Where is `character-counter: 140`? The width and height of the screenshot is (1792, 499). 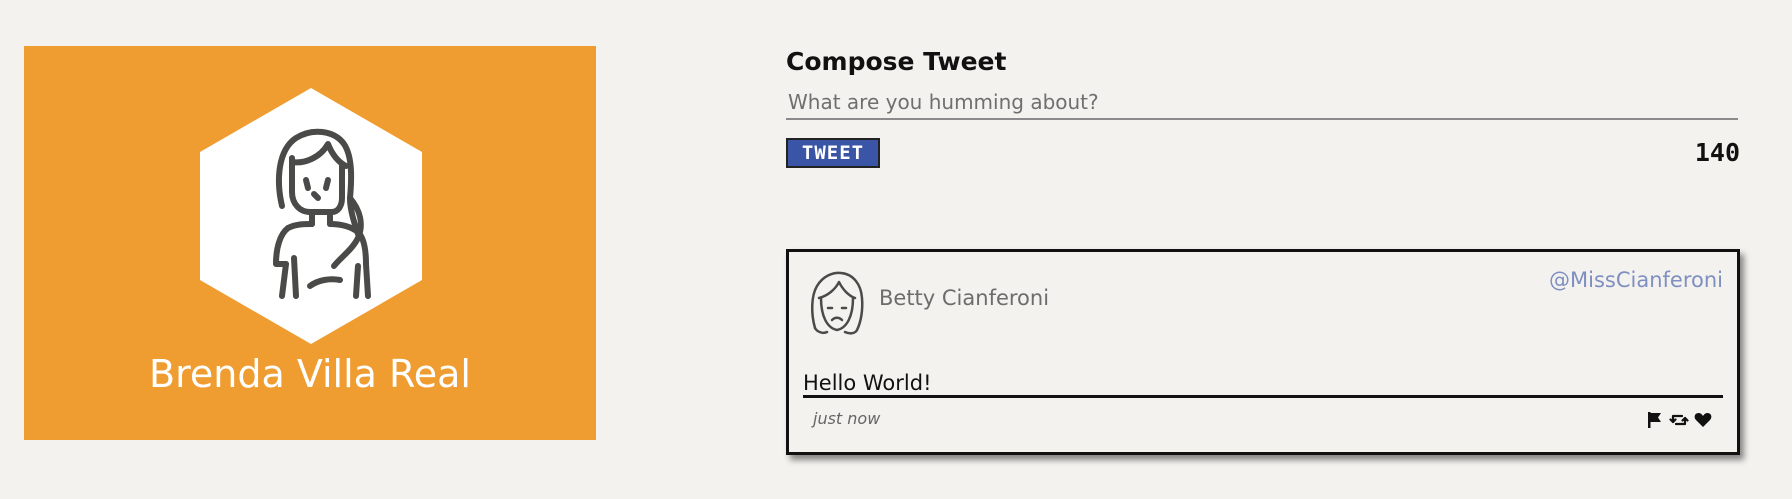 character-counter: 140 is located at coordinates (1717, 152).